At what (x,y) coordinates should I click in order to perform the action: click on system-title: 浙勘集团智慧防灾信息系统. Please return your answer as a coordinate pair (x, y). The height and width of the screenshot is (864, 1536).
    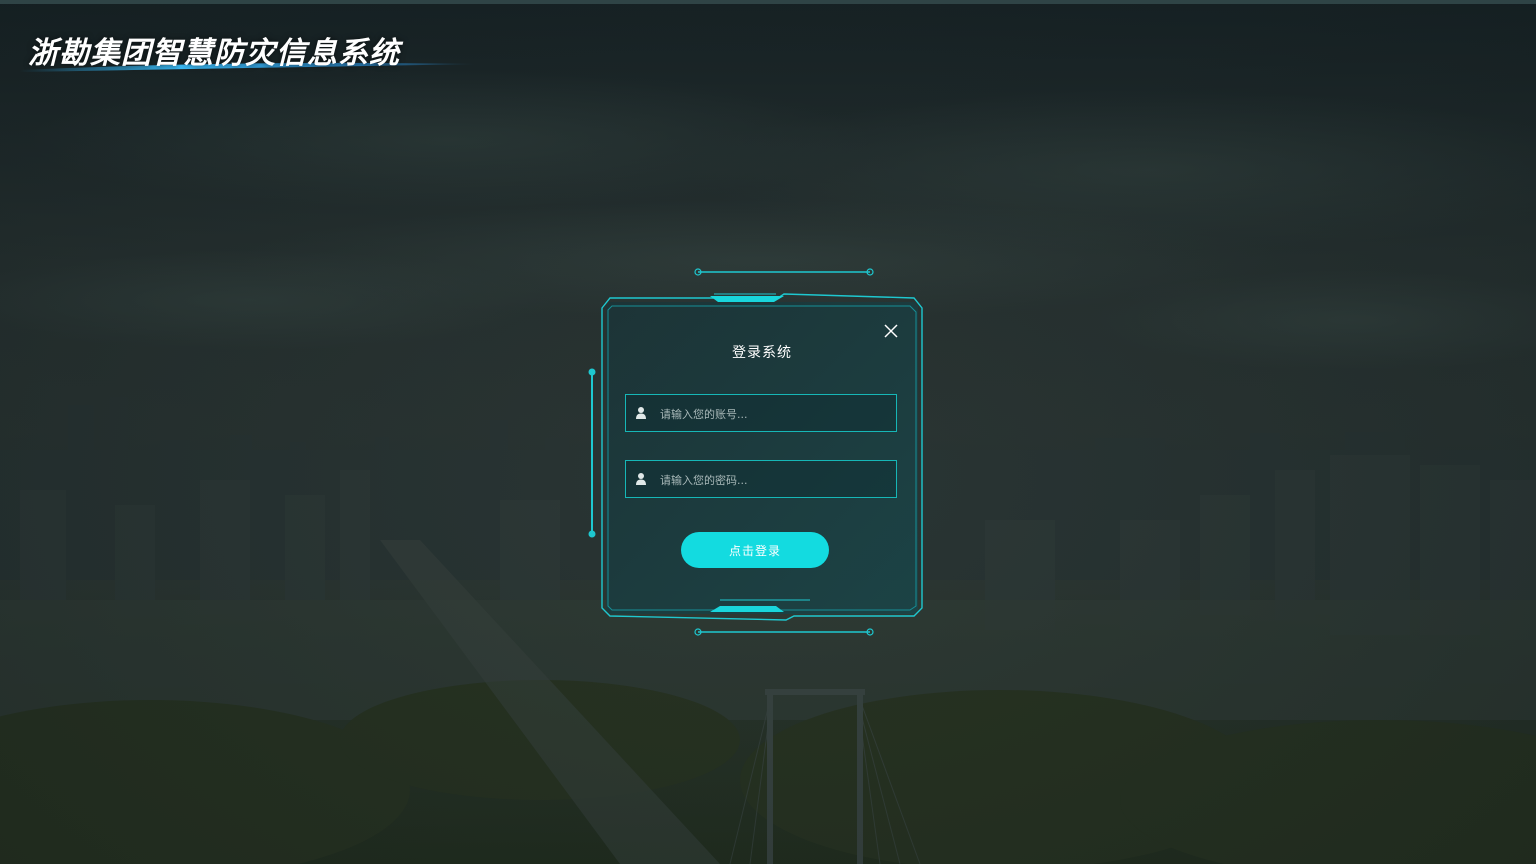
    Looking at the image, I should click on (214, 53).